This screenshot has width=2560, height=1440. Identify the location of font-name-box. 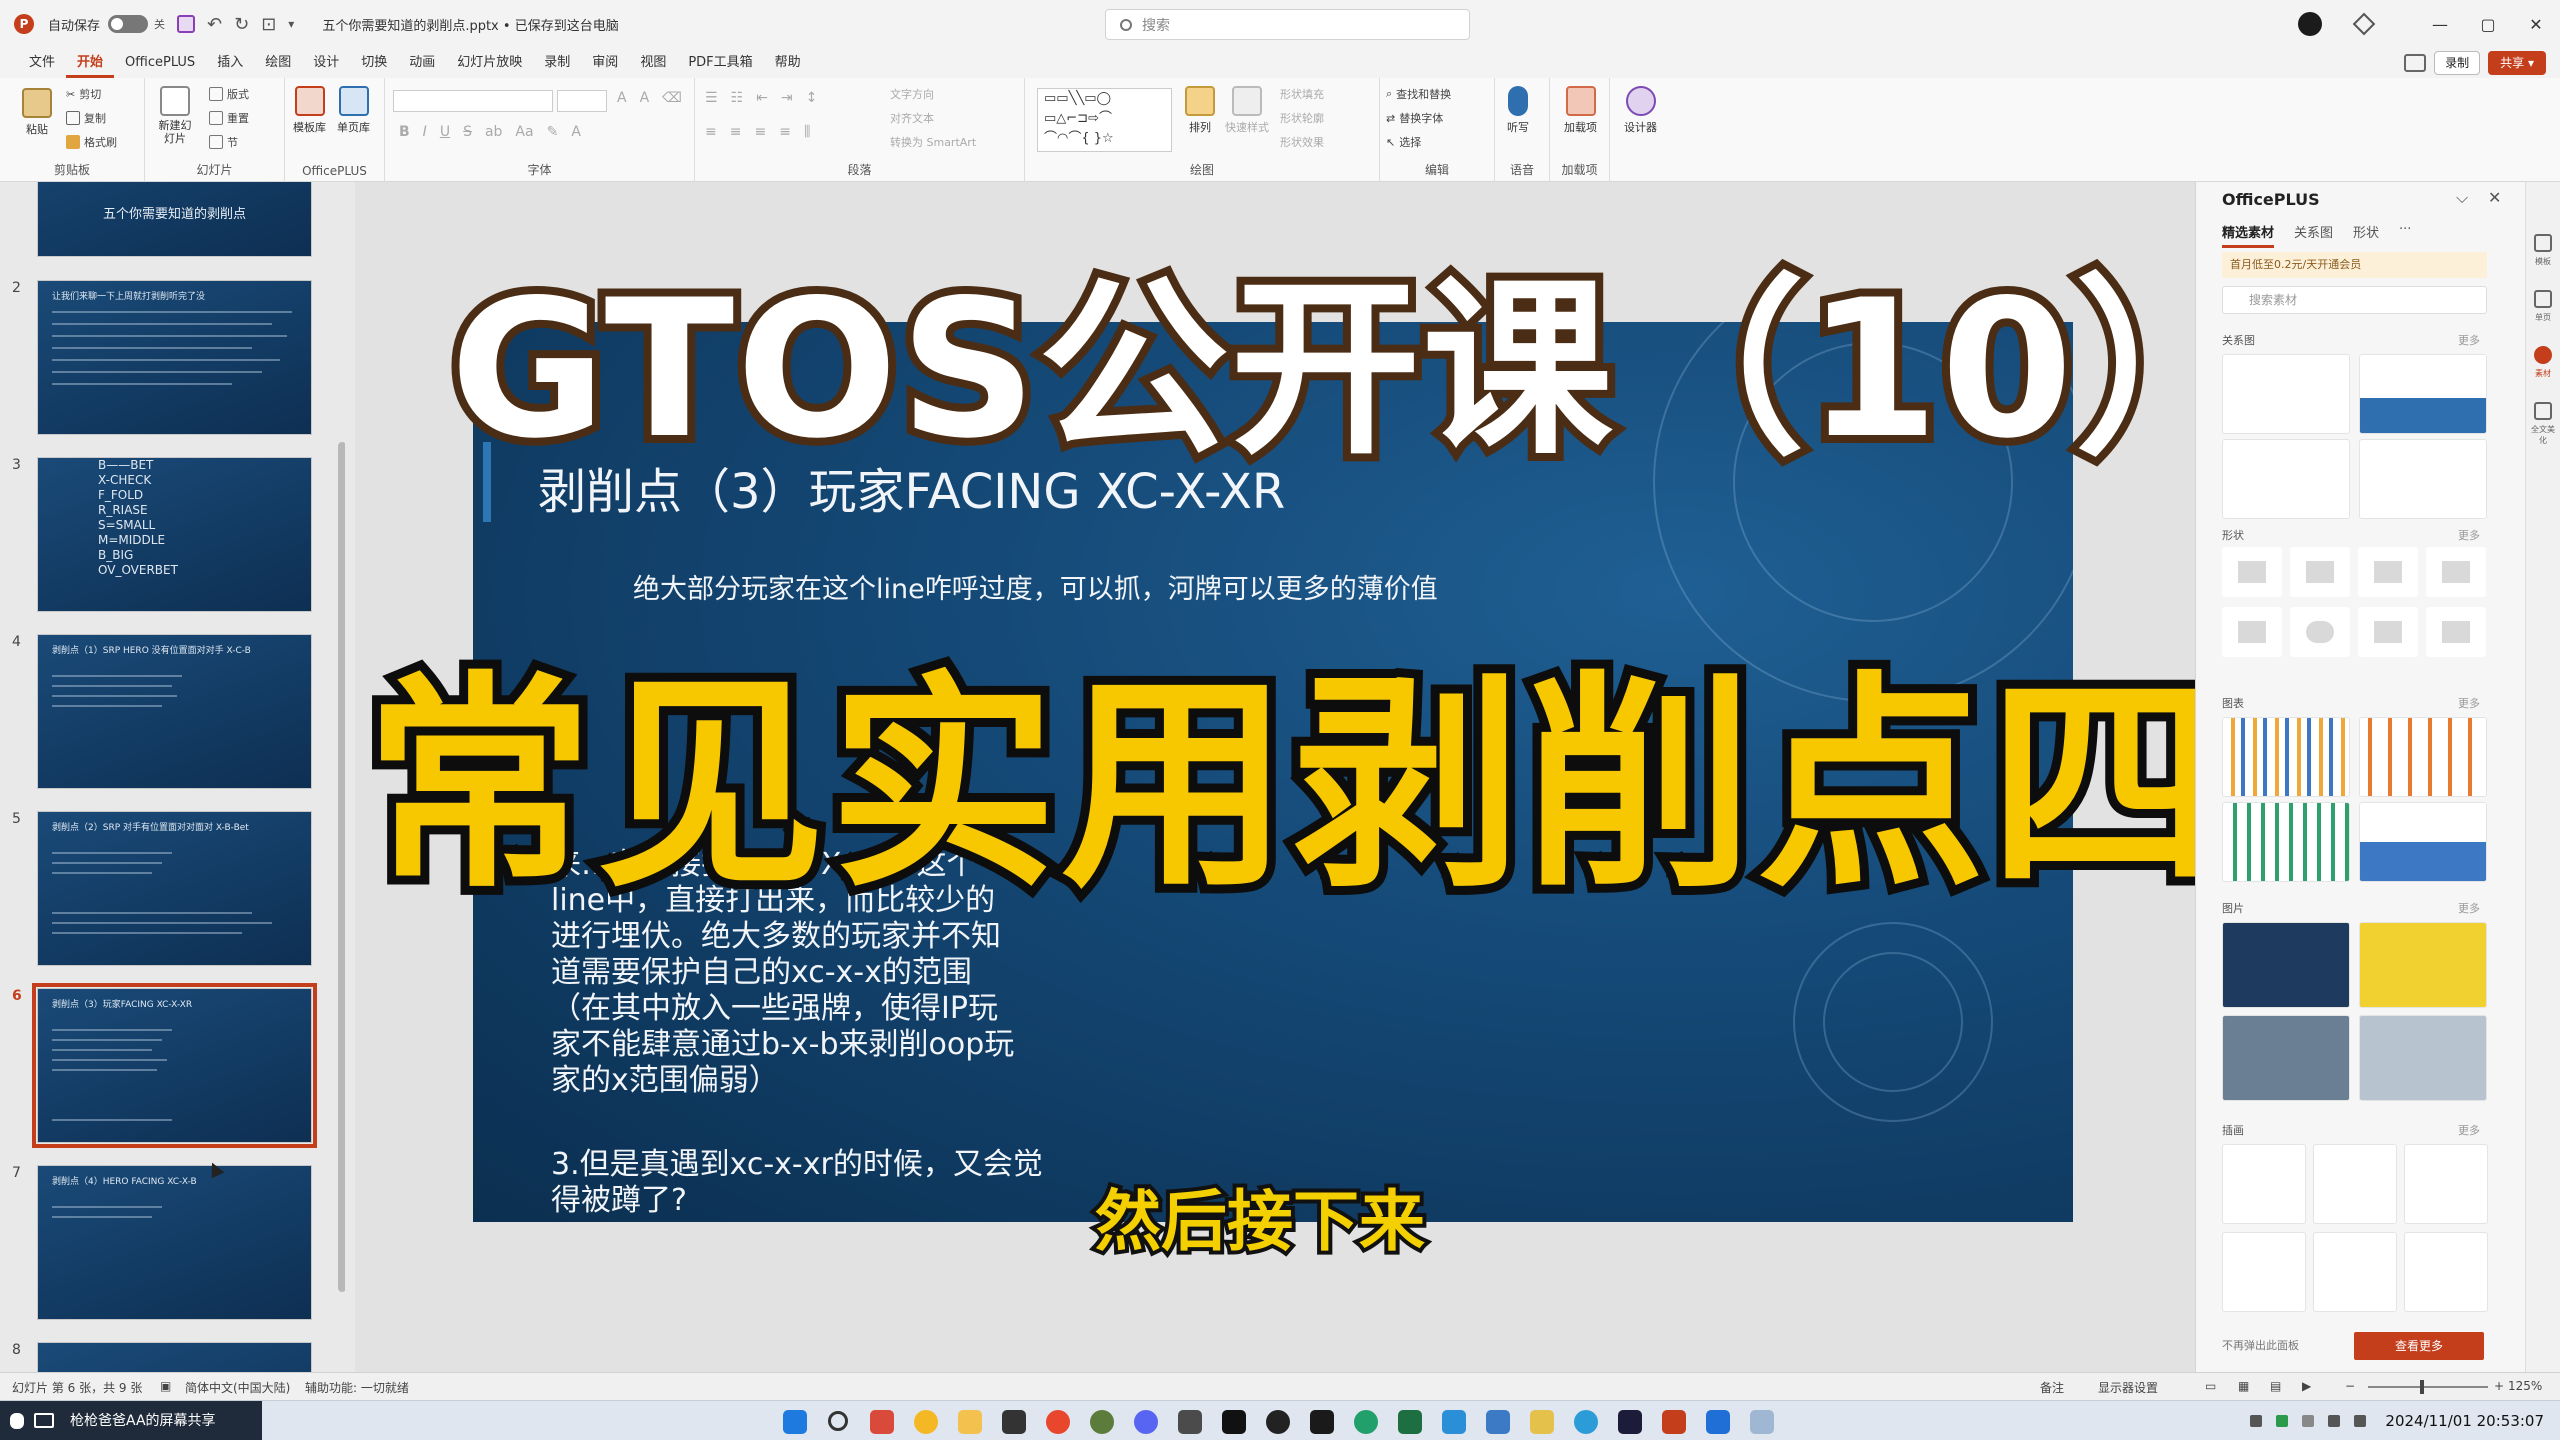
(473, 101).